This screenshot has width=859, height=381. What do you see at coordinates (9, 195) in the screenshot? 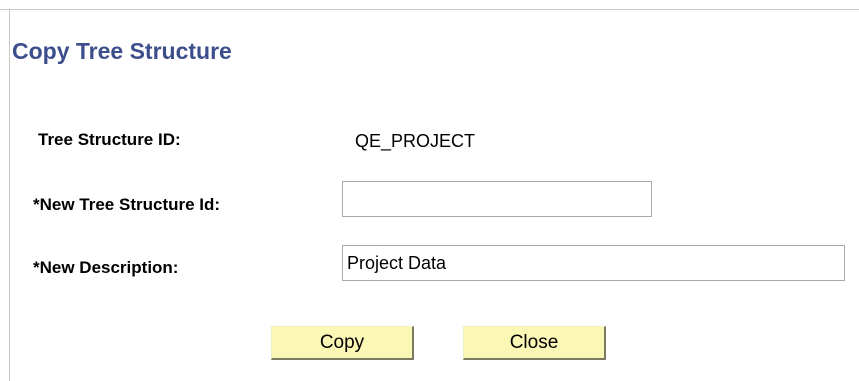
I see `frame-left-border` at bounding box center [9, 195].